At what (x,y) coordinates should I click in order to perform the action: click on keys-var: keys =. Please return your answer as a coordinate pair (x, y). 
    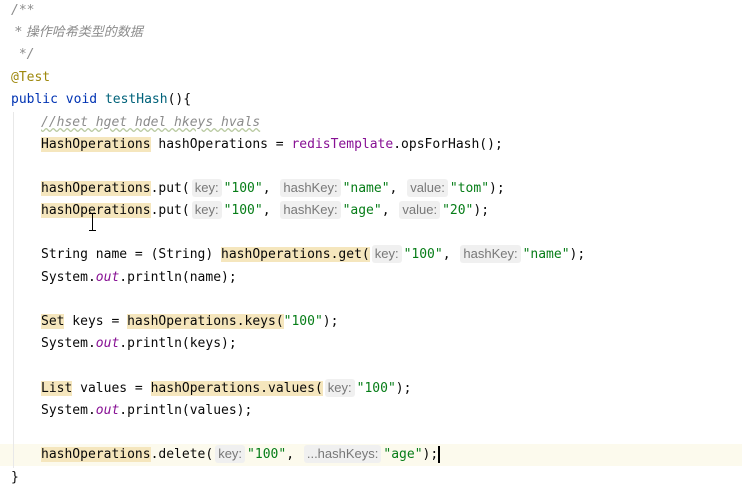
    Looking at the image, I should click on (96, 321).